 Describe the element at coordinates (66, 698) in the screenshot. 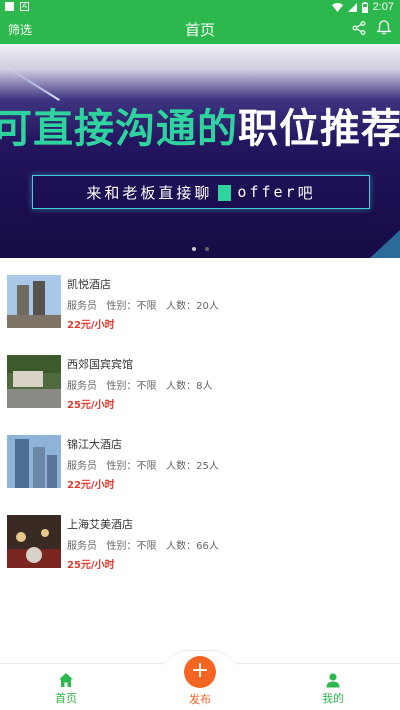

I see `nav-home-label: 首页` at that location.